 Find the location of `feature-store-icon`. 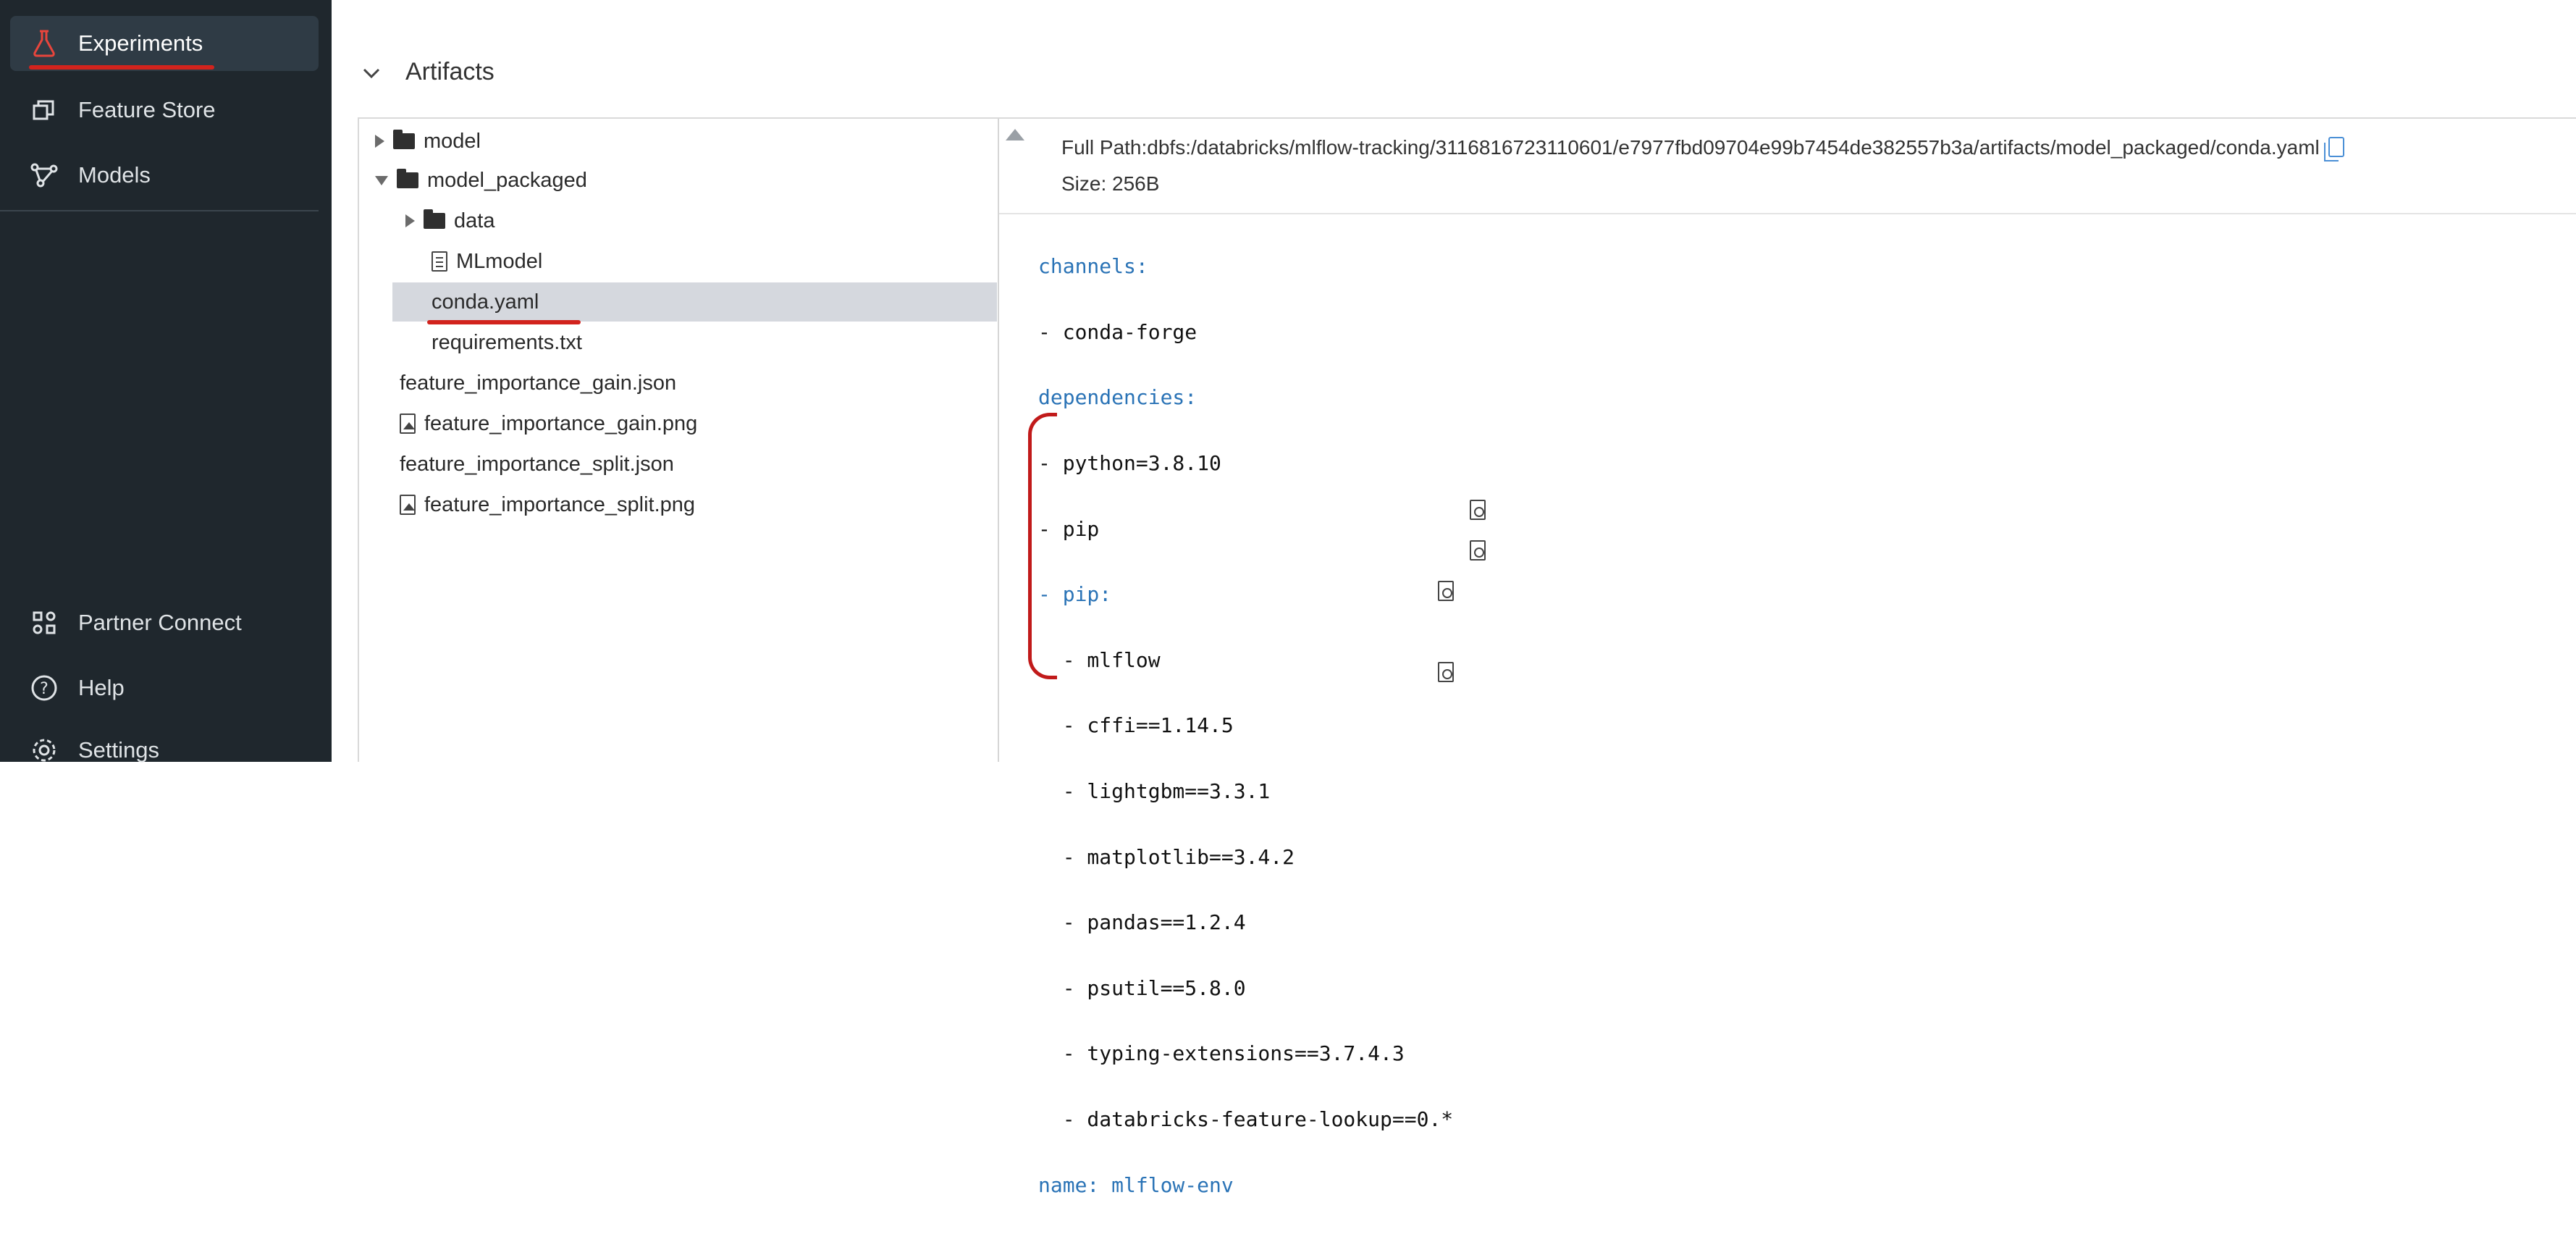

feature-store-icon is located at coordinates (44, 110).